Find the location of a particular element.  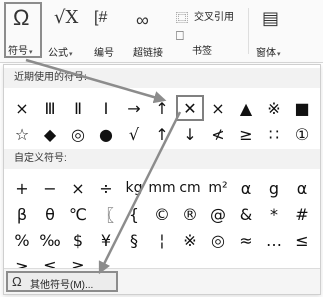

symbol-cell: % is located at coordinates (22, 240).